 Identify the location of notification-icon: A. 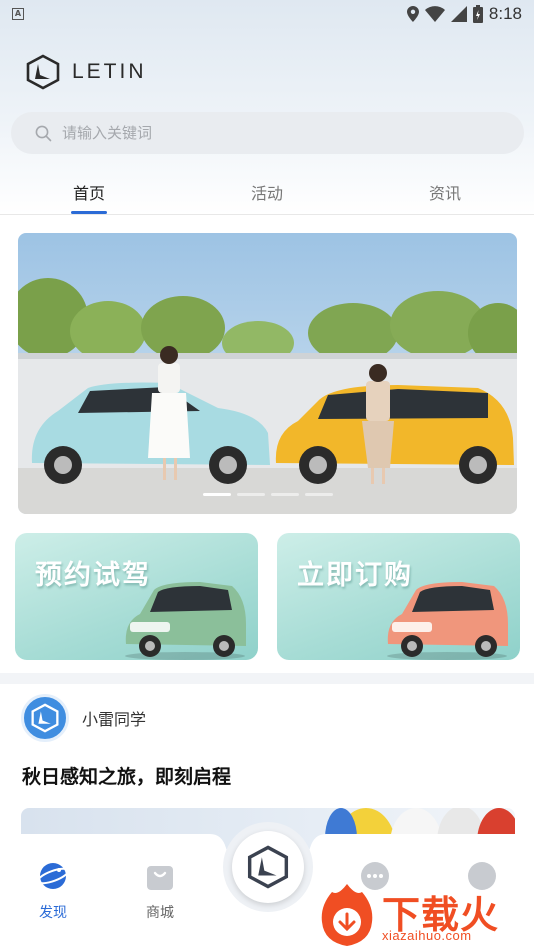
(18, 14).